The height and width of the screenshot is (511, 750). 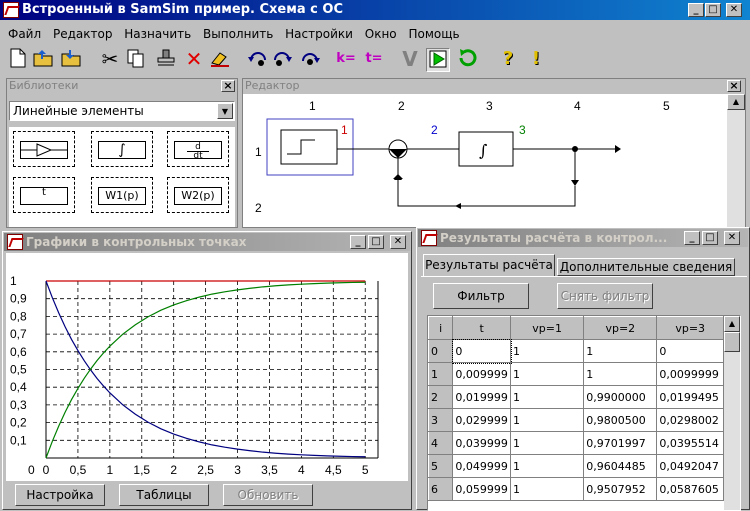 I want to click on cut-icon: ✂, so click(x=110, y=60).